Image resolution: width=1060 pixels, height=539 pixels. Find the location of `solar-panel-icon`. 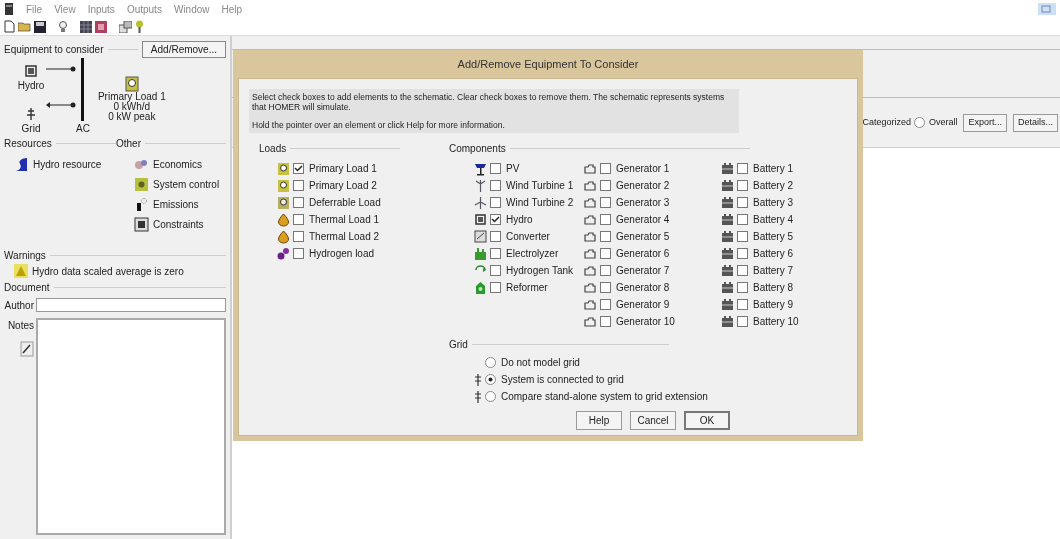

solar-panel-icon is located at coordinates (480, 168).